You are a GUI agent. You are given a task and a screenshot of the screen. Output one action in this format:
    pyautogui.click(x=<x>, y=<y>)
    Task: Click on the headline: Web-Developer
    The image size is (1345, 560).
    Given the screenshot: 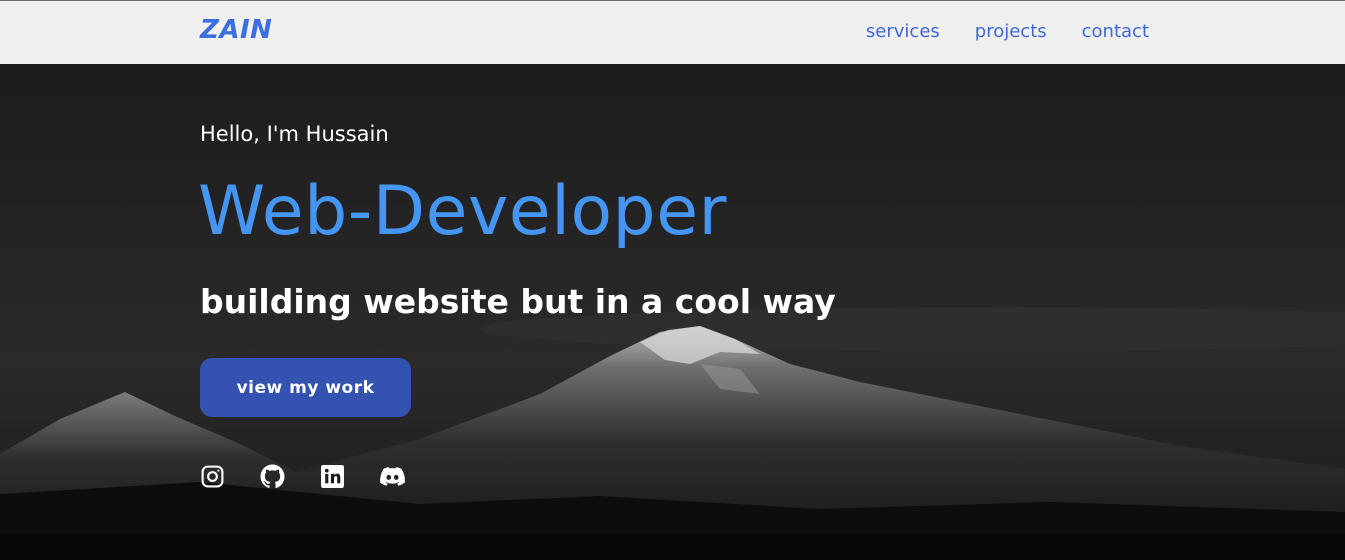 What is the action you would take?
    pyautogui.click(x=463, y=211)
    